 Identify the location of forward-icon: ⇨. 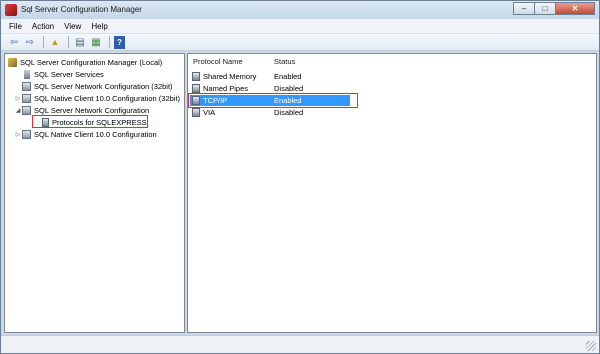
(30, 42).